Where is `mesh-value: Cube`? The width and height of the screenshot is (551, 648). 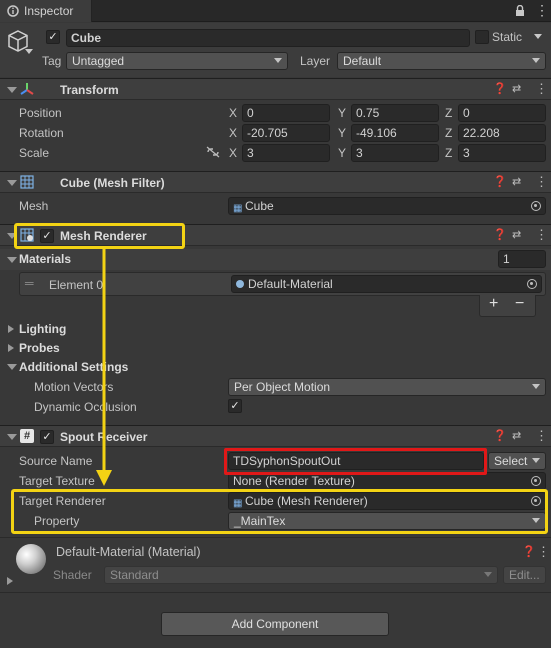 mesh-value: Cube is located at coordinates (259, 206).